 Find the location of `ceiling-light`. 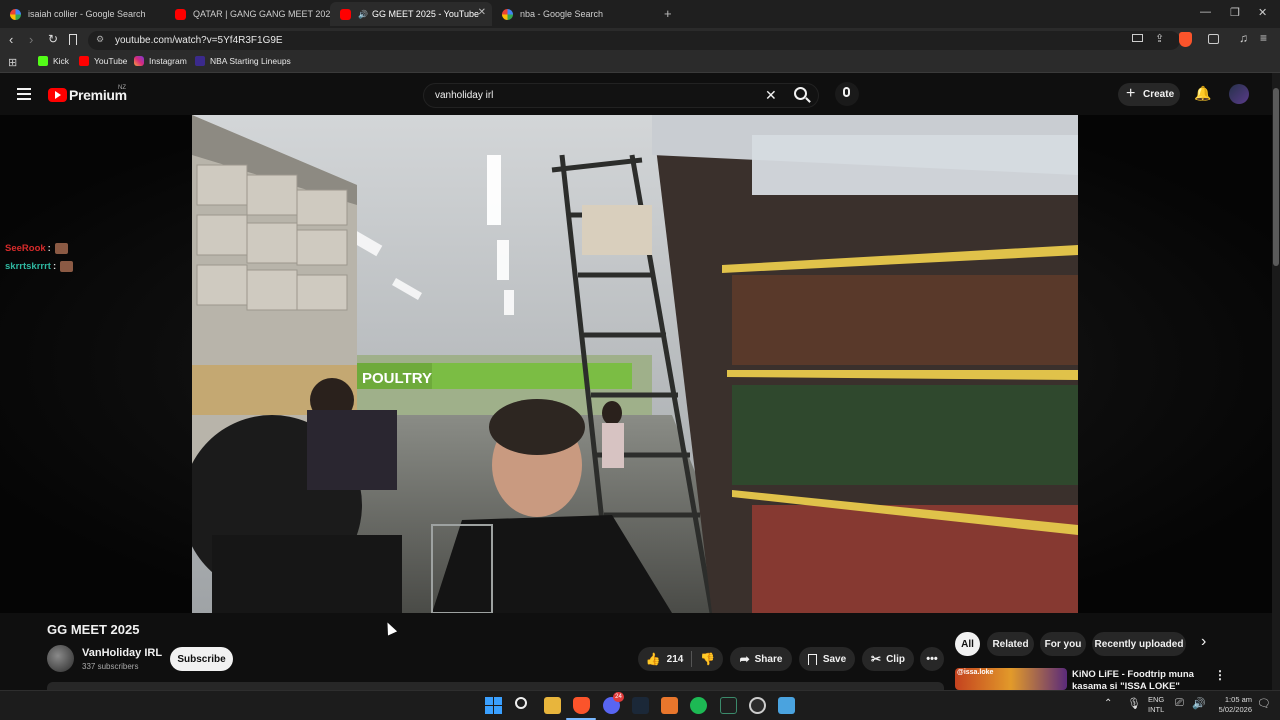

ceiling-light is located at coordinates (509, 302).